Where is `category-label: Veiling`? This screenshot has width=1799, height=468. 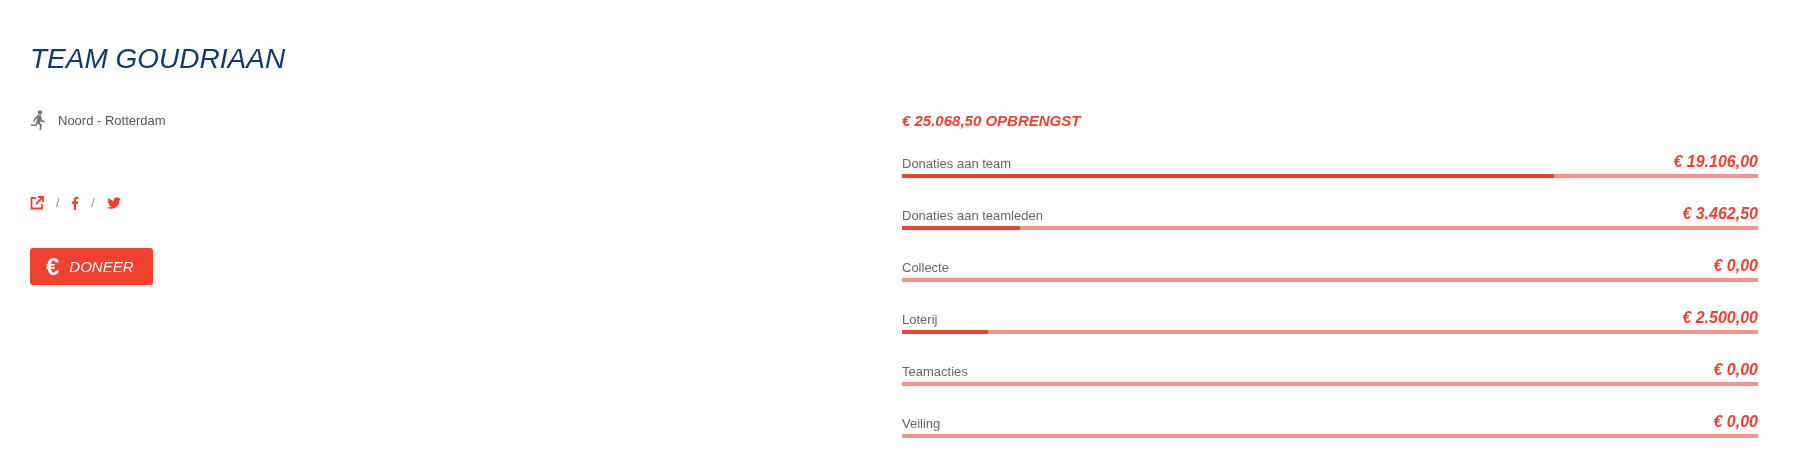 category-label: Veiling is located at coordinates (921, 423).